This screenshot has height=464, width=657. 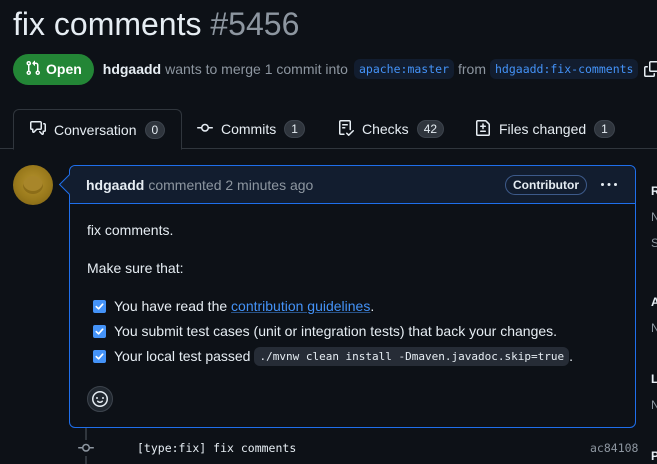 What do you see at coordinates (132, 69) in the screenshot?
I see `pr-author-link: hdgaadd` at bounding box center [132, 69].